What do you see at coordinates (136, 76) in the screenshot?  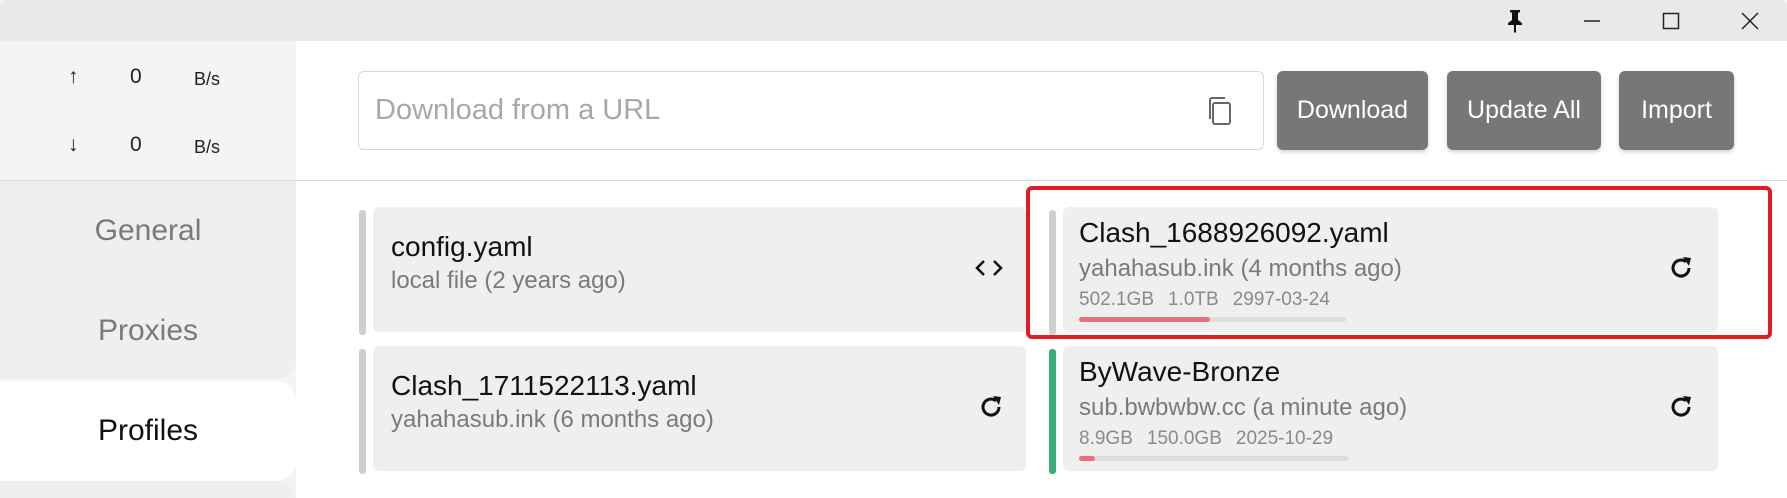 I see `upload-value: 0` at bounding box center [136, 76].